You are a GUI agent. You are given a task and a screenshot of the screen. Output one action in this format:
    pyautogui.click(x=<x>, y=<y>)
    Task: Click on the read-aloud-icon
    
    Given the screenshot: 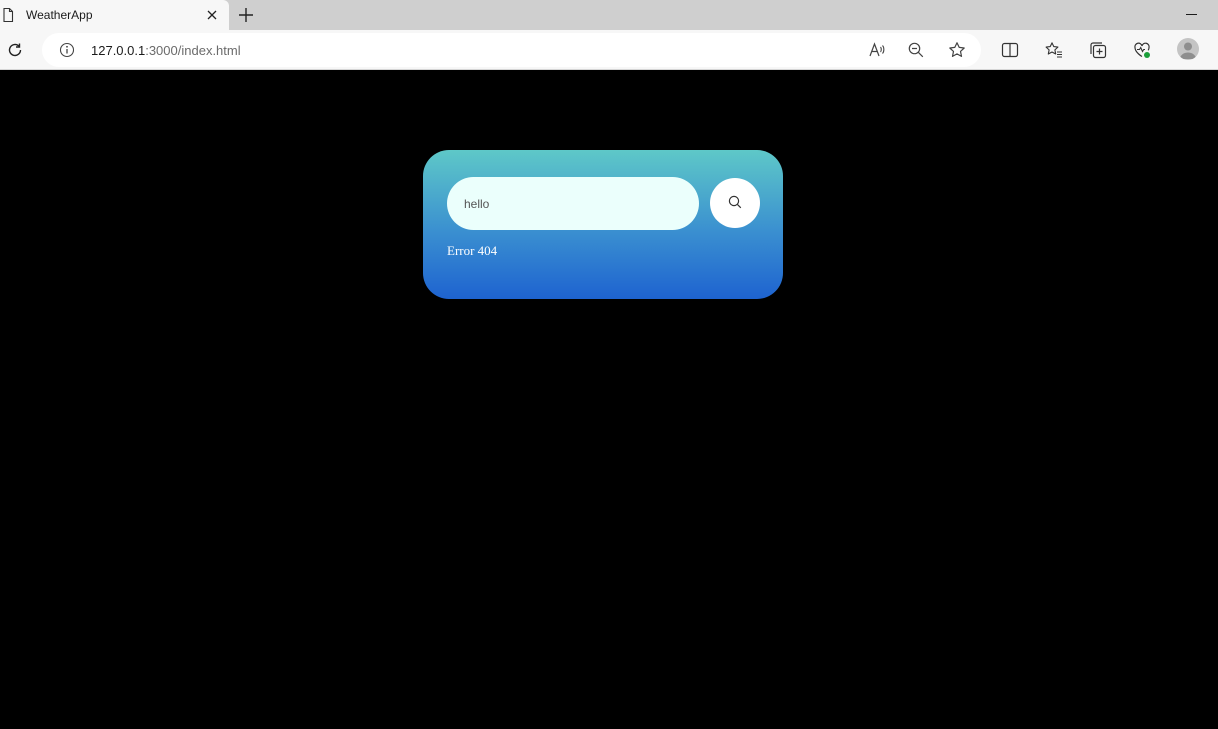 What is the action you would take?
    pyautogui.click(x=877, y=50)
    